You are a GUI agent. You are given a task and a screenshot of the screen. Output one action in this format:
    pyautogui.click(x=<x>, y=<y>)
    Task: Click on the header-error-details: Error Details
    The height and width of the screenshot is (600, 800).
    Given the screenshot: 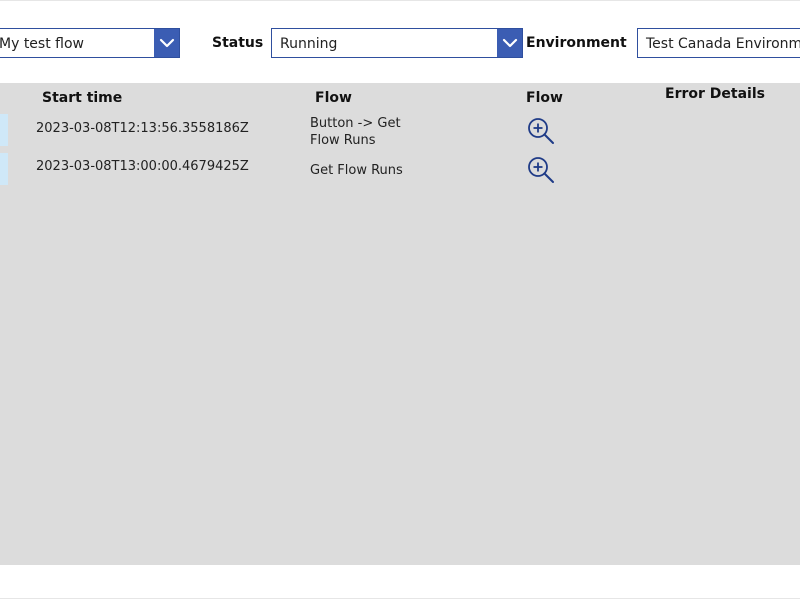 What is the action you would take?
    pyautogui.click(x=715, y=94)
    